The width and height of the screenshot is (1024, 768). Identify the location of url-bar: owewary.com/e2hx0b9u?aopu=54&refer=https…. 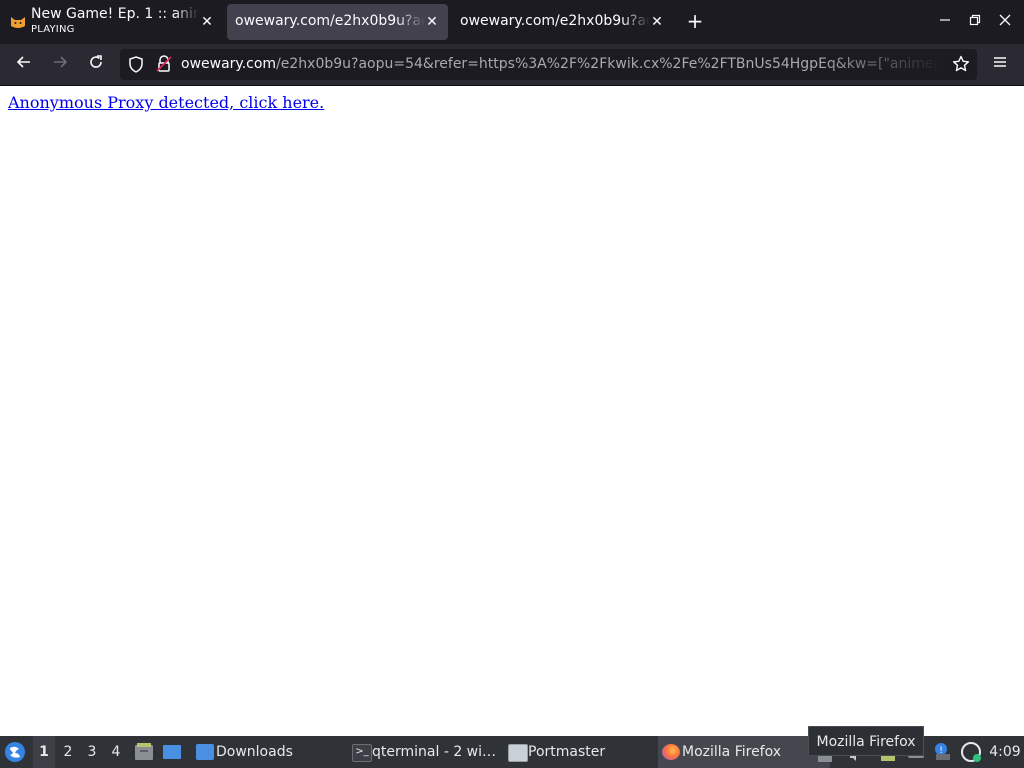
(548, 64).